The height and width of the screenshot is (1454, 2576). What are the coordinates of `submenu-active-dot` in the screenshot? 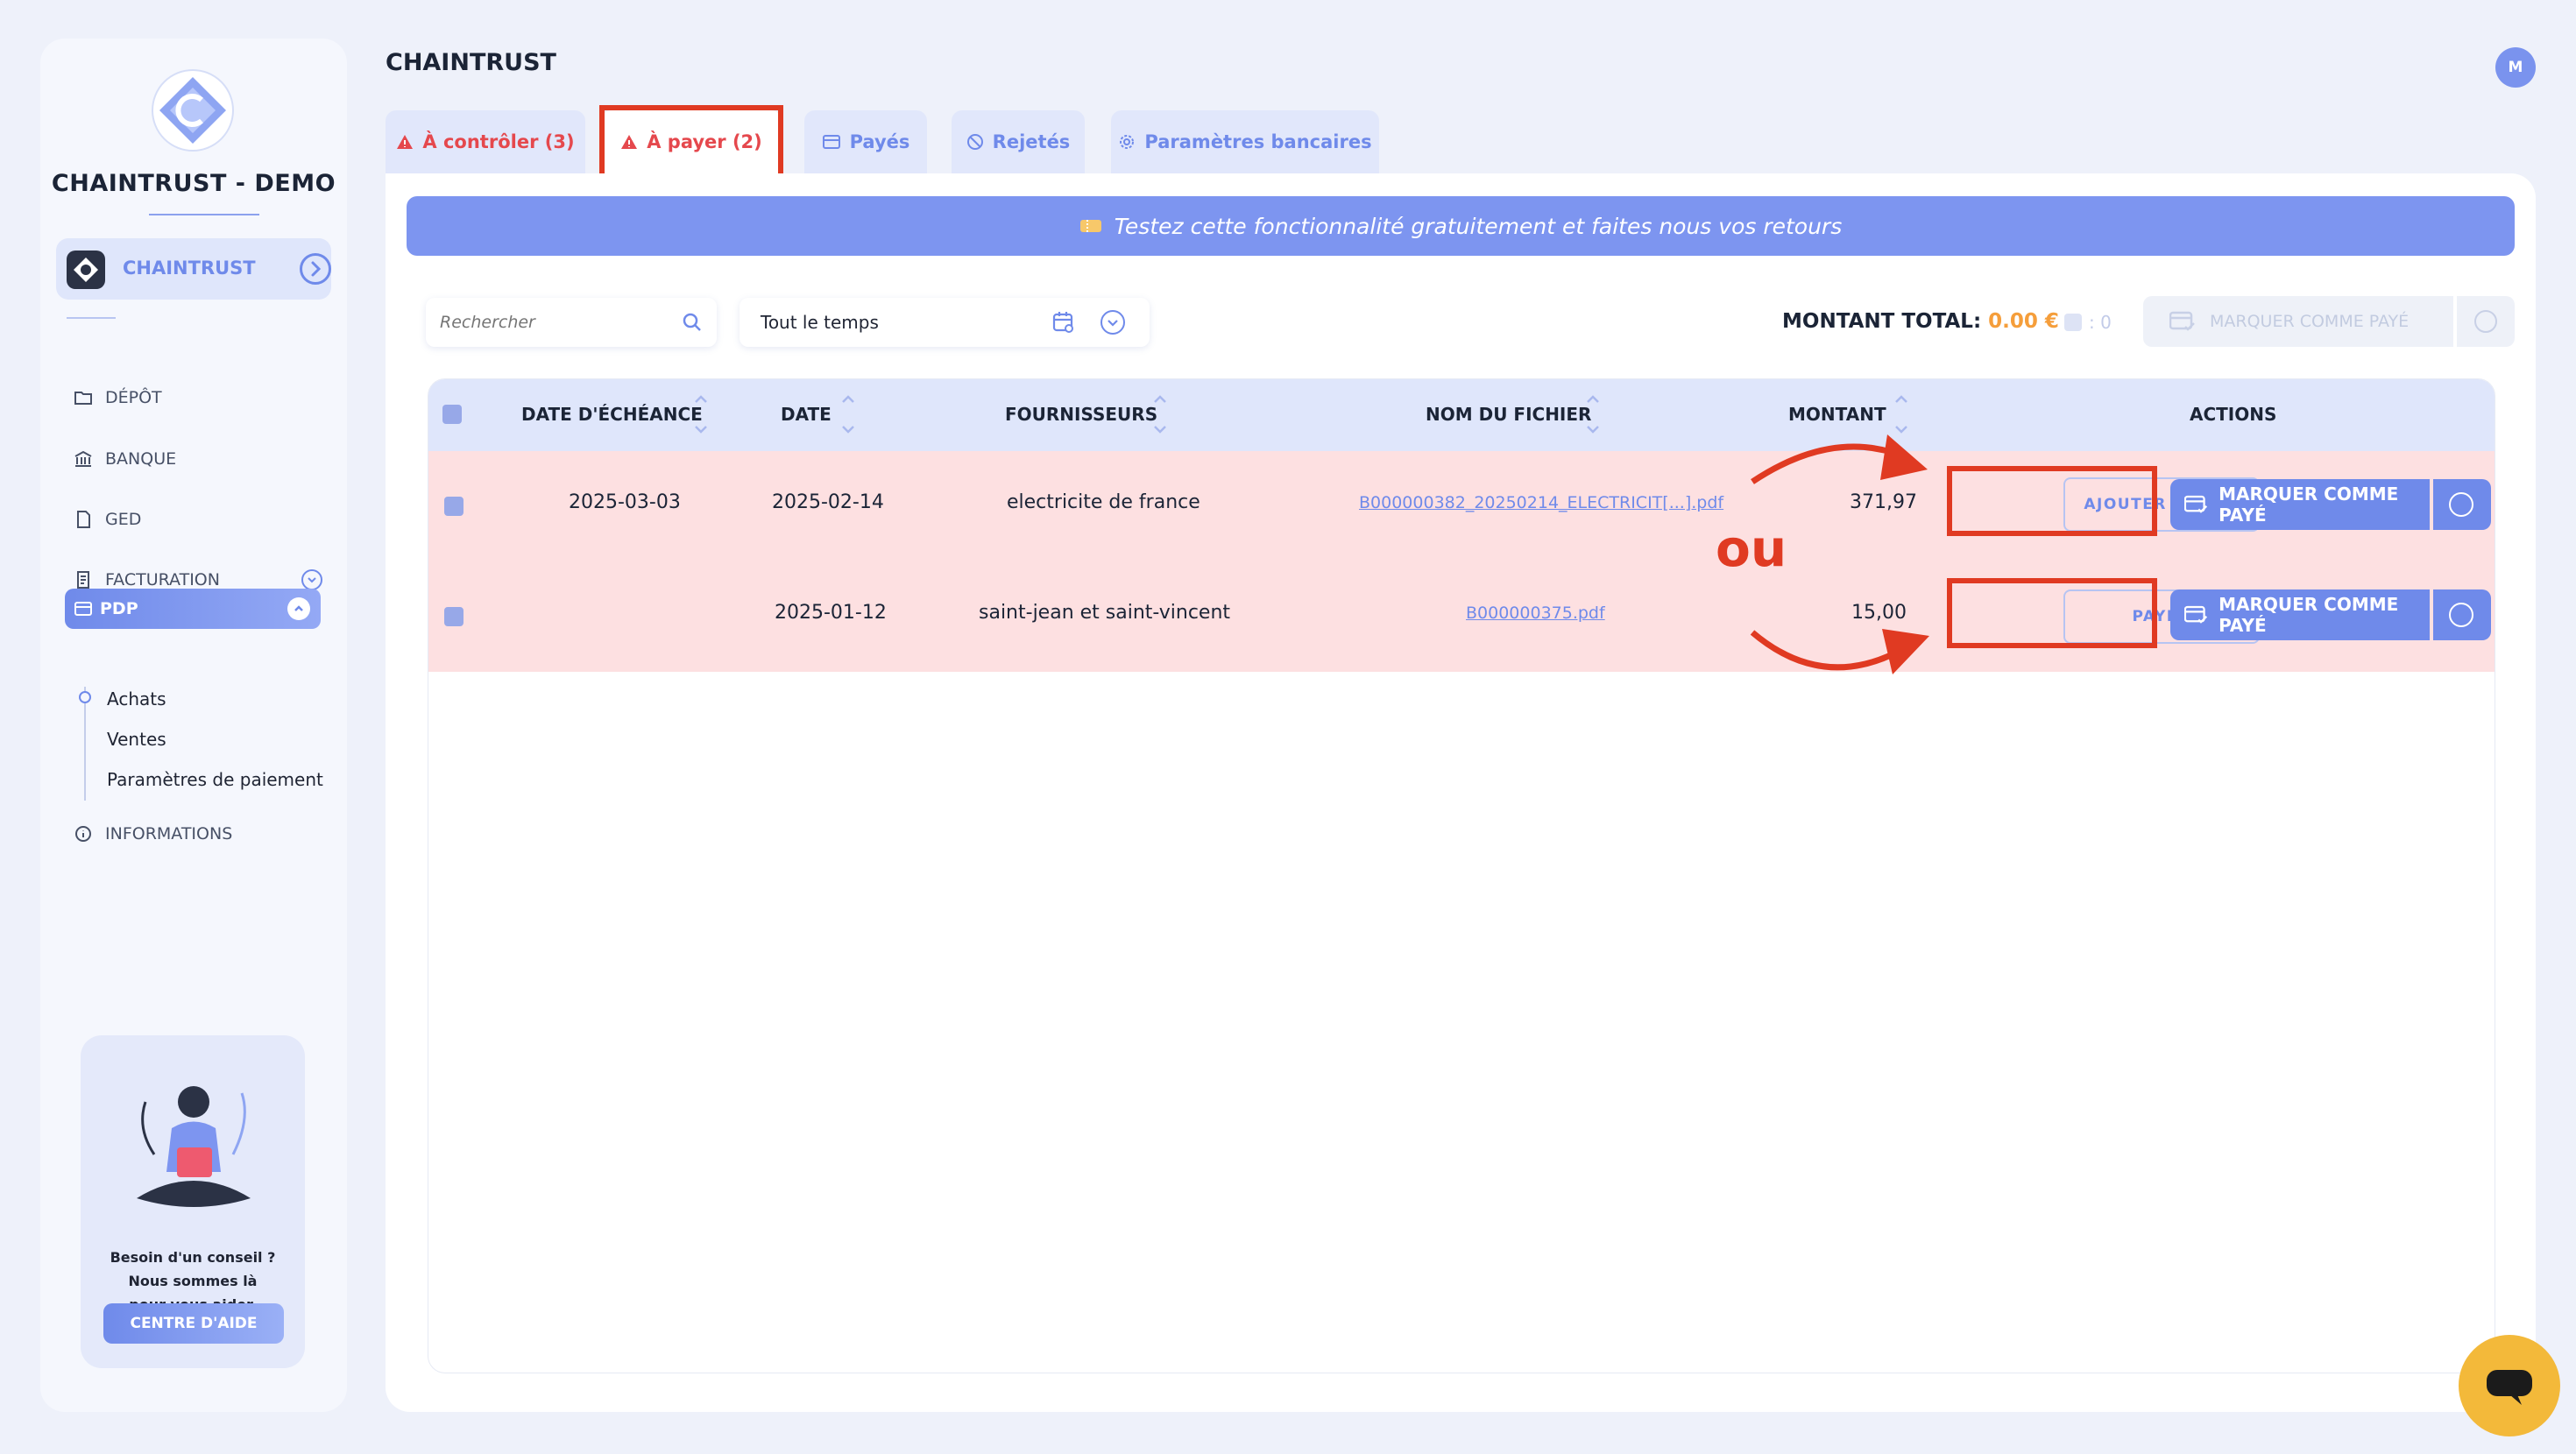 It's located at (85, 697).